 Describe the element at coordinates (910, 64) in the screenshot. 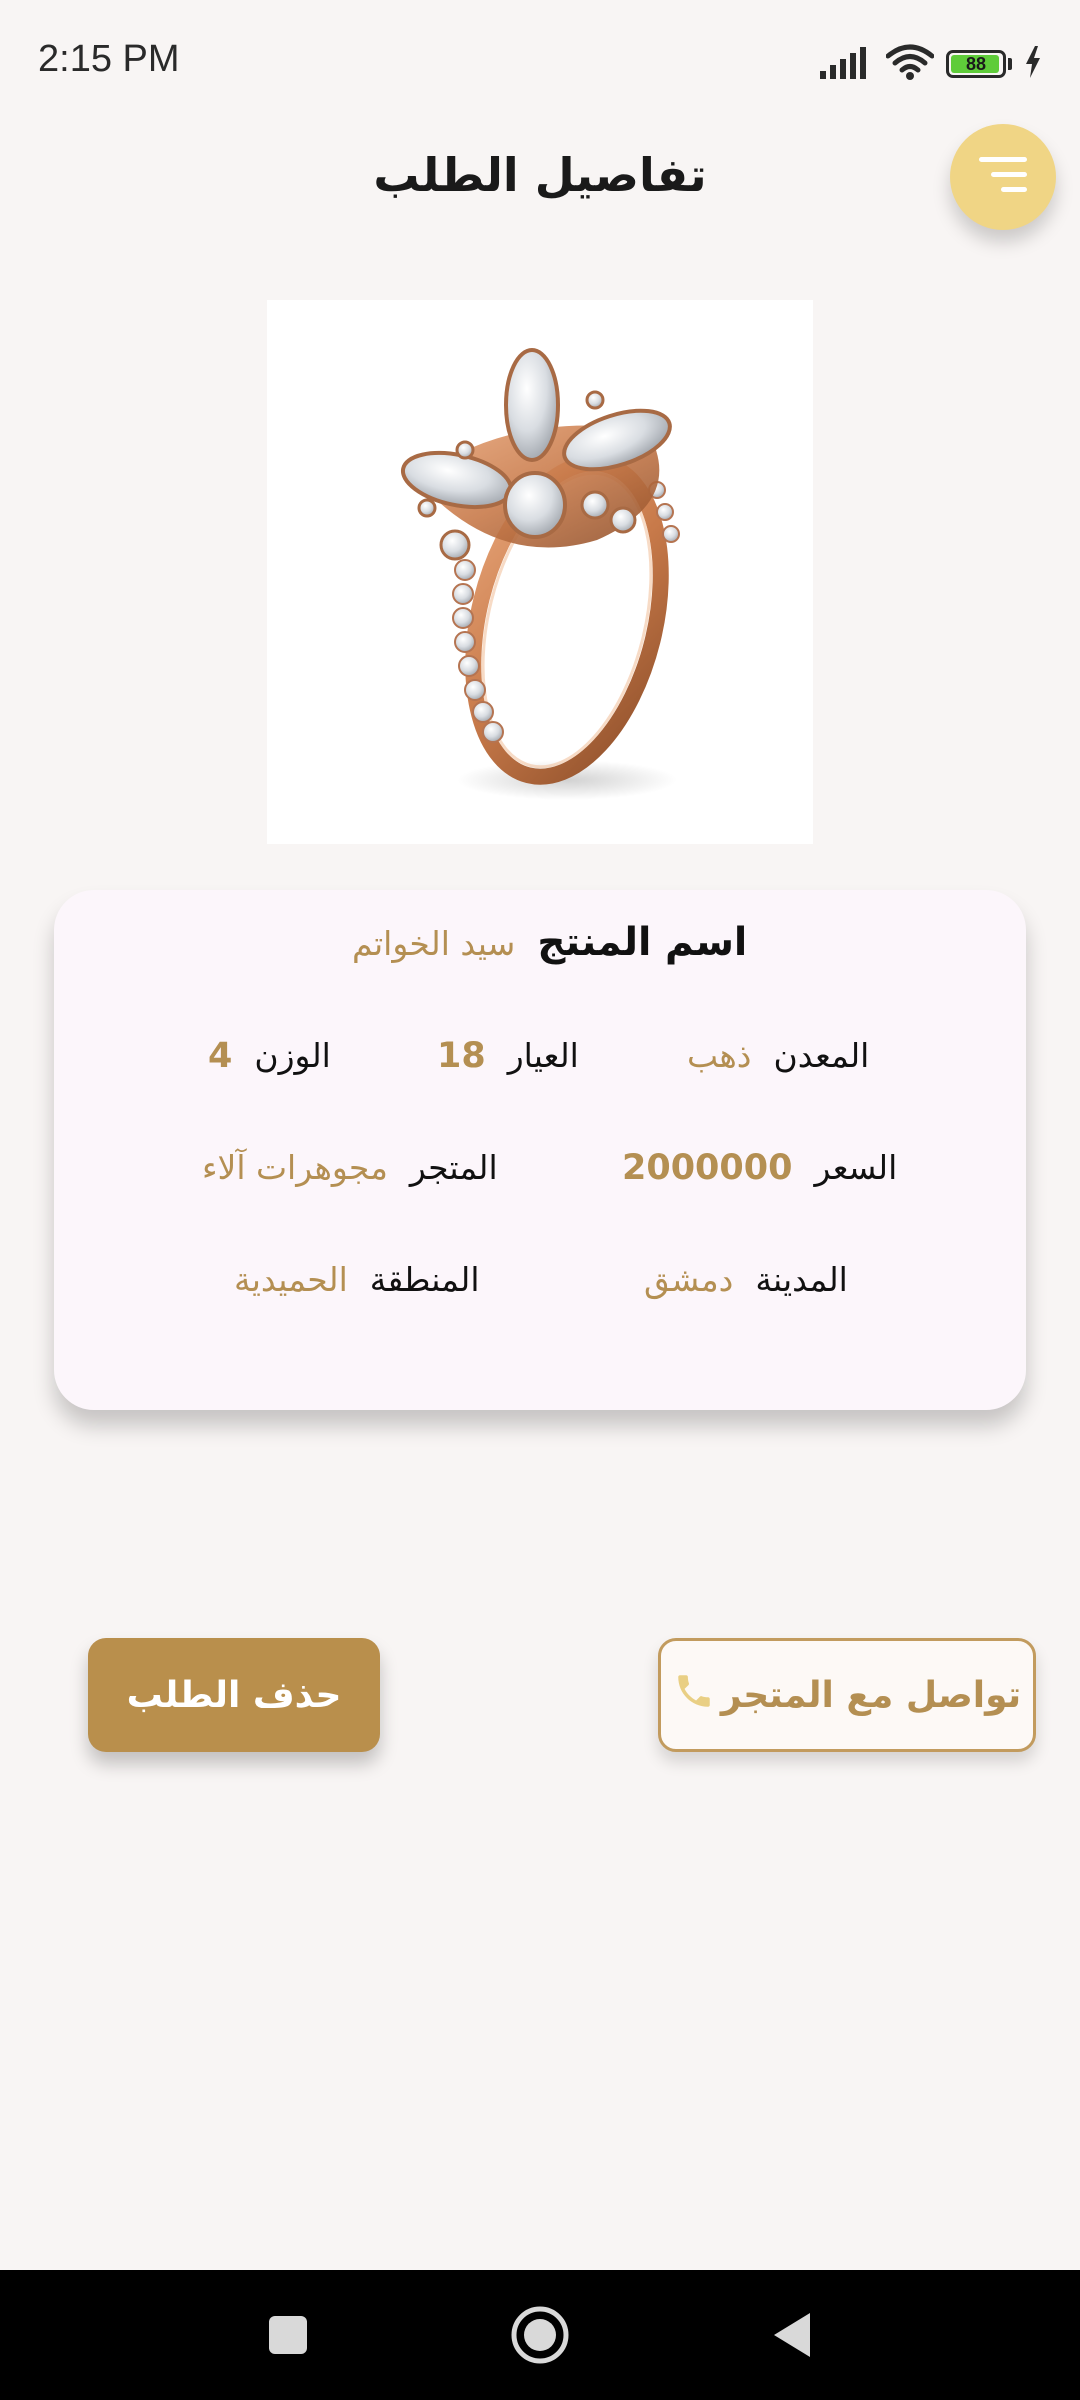

I see `wifi-icon` at that location.